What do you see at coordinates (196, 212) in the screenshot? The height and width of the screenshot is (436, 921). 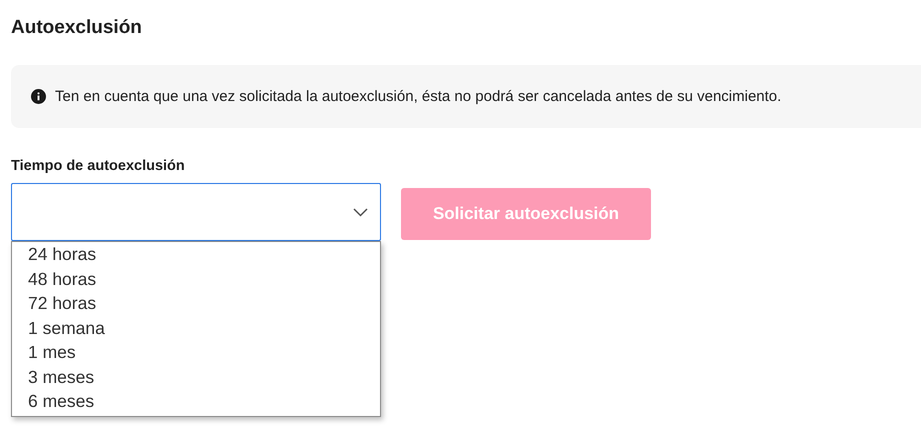 I see `duration-select` at bounding box center [196, 212].